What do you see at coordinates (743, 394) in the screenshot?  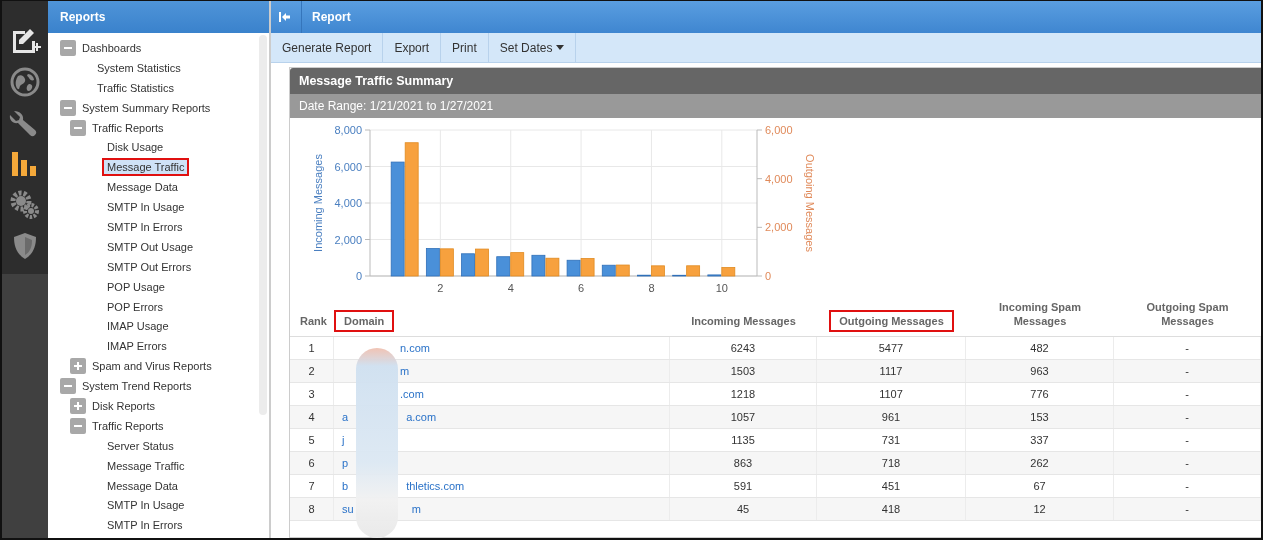 I see `table-cell: 1218` at bounding box center [743, 394].